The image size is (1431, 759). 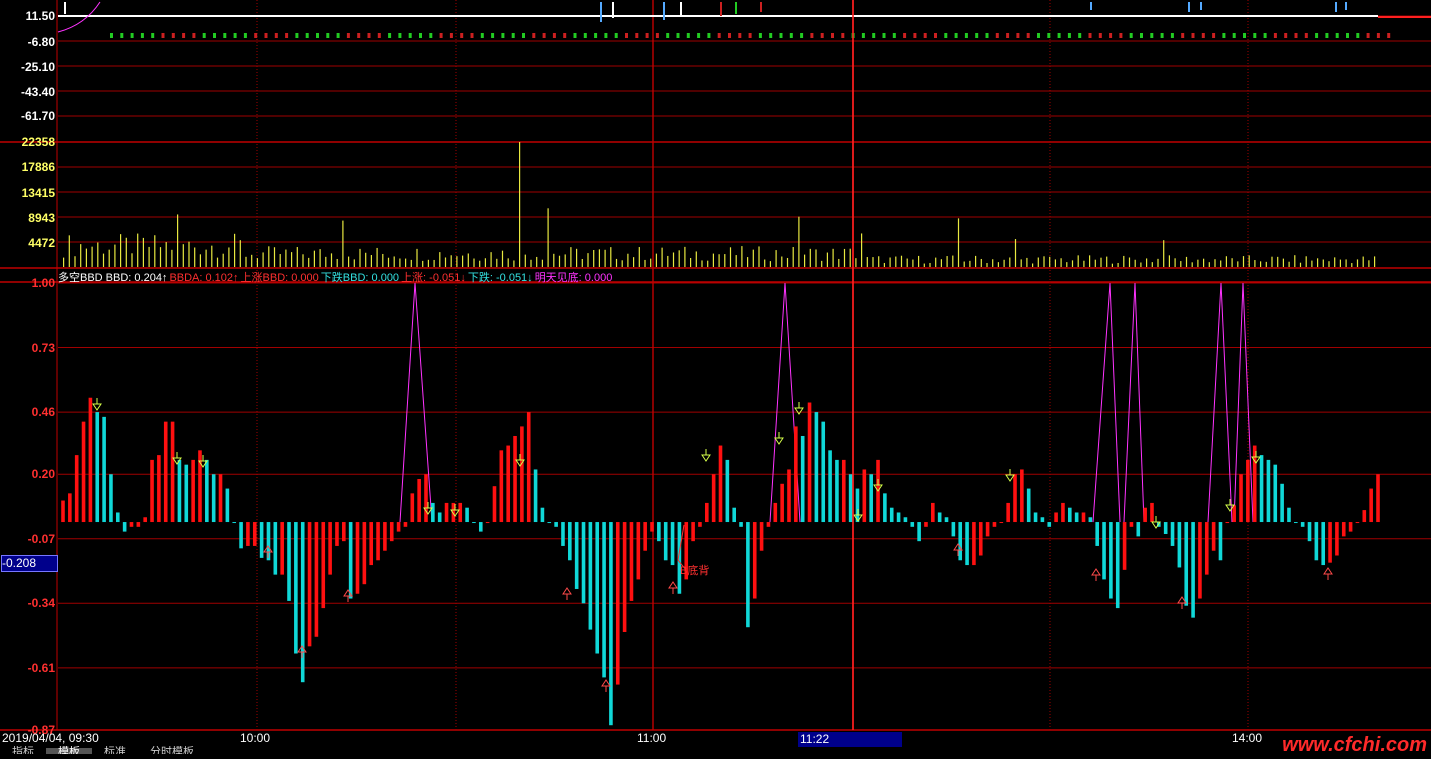 I want to click on bottom-tab: 指标, so click(x=23, y=751).